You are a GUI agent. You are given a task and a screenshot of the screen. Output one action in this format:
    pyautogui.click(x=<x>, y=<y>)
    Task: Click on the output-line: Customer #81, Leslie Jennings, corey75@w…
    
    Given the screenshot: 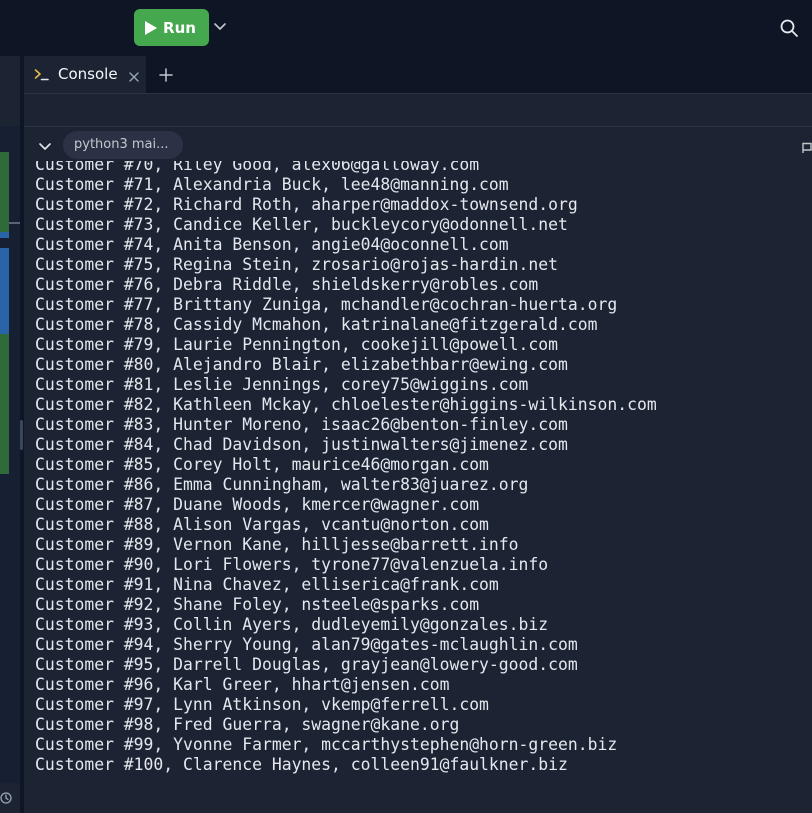 What is the action you would take?
    pyautogui.click(x=282, y=384)
    